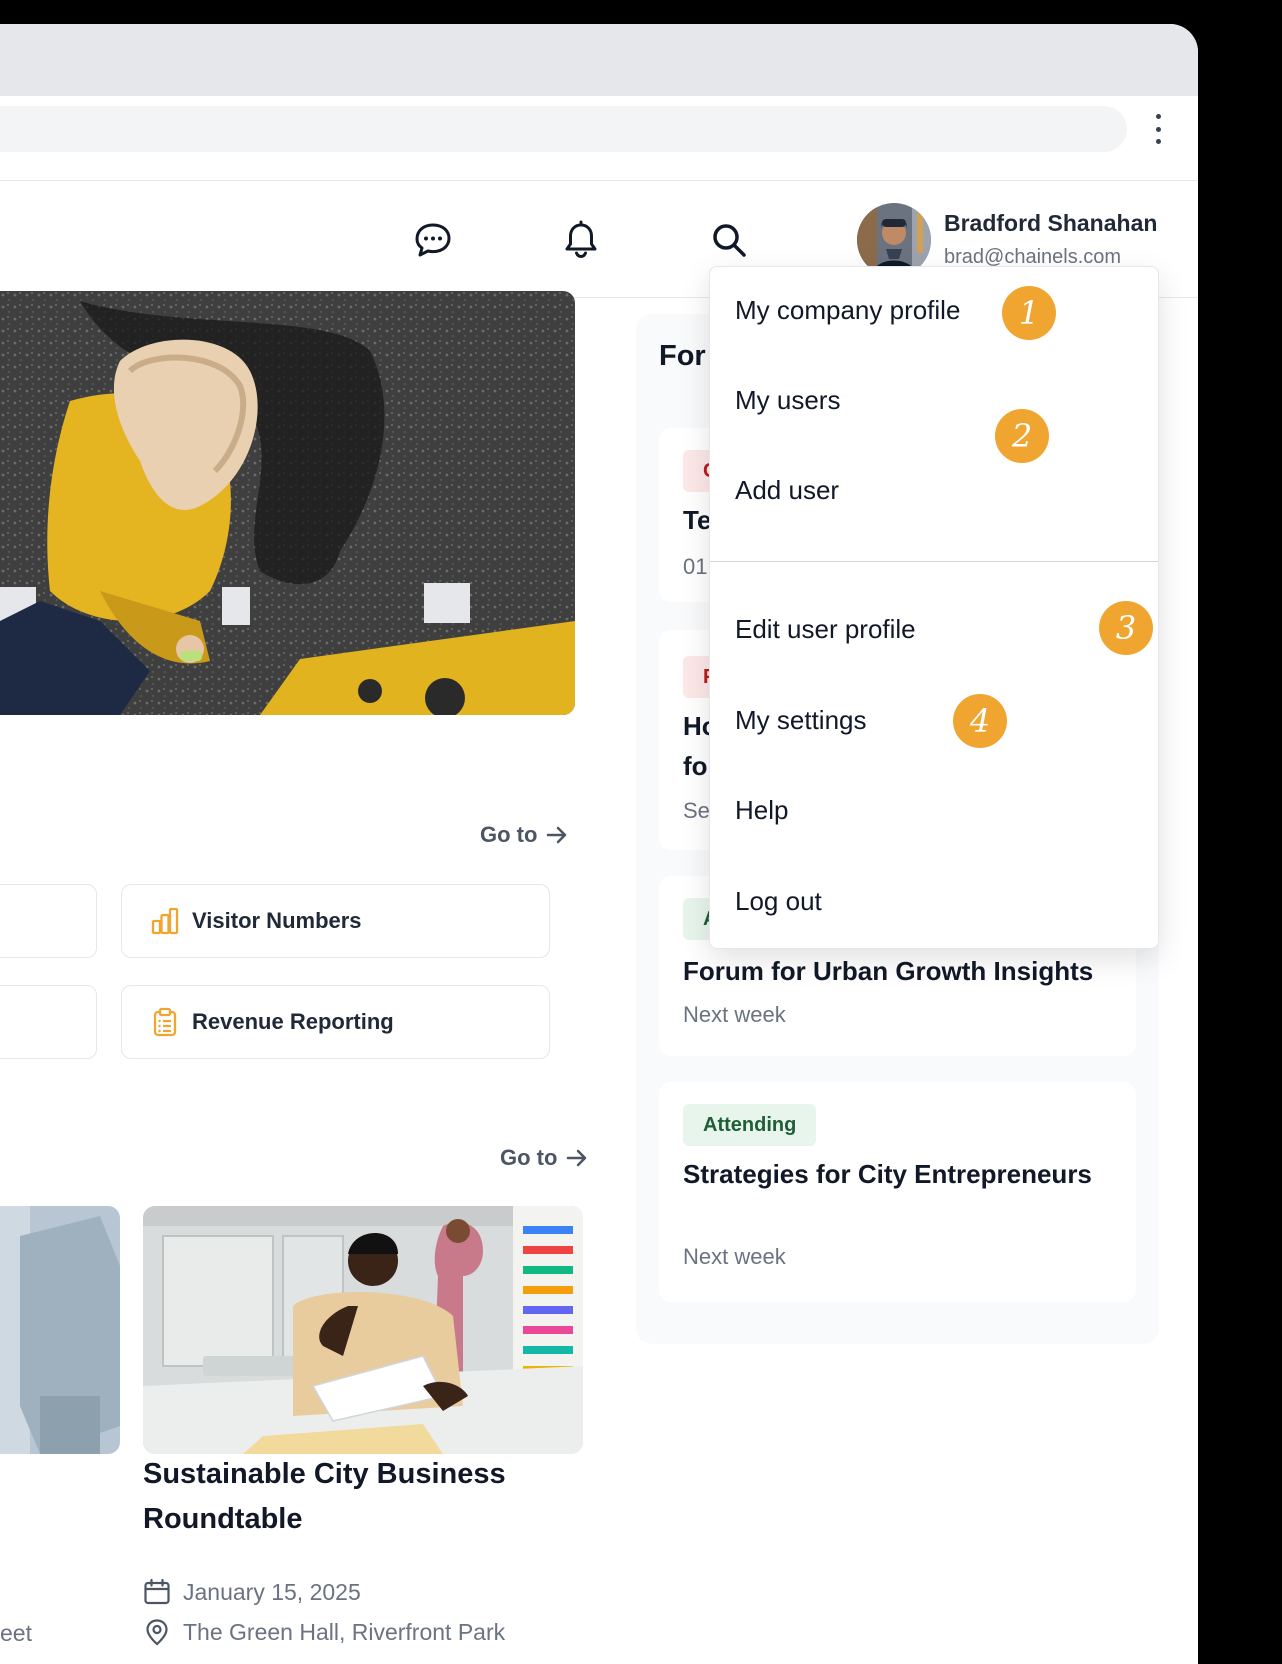 This screenshot has width=1282, height=1664. What do you see at coordinates (1158, 129) in the screenshot?
I see `browser-menu-icon` at bounding box center [1158, 129].